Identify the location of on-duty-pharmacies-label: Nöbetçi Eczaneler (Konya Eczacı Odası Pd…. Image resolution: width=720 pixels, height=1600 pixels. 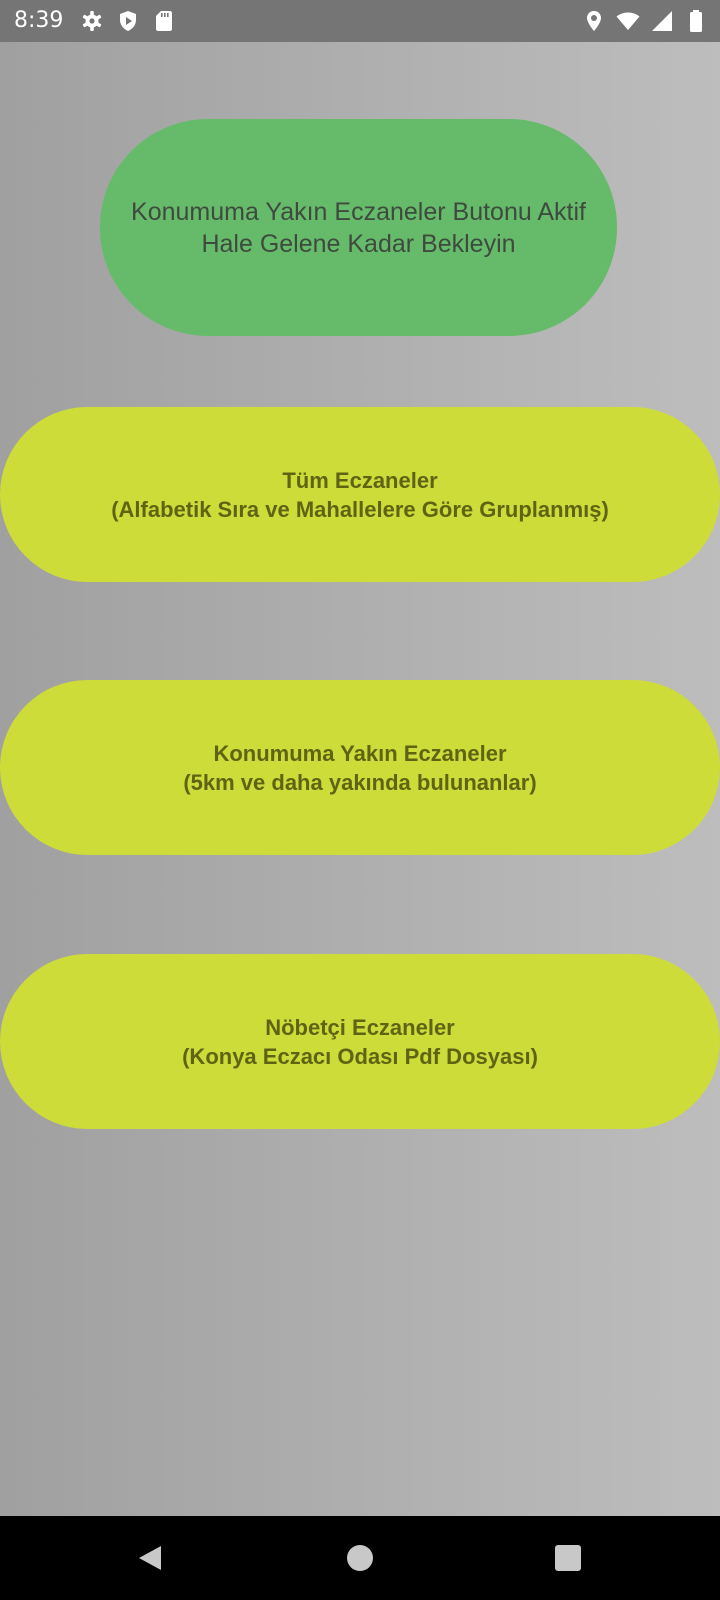
(360, 1042).